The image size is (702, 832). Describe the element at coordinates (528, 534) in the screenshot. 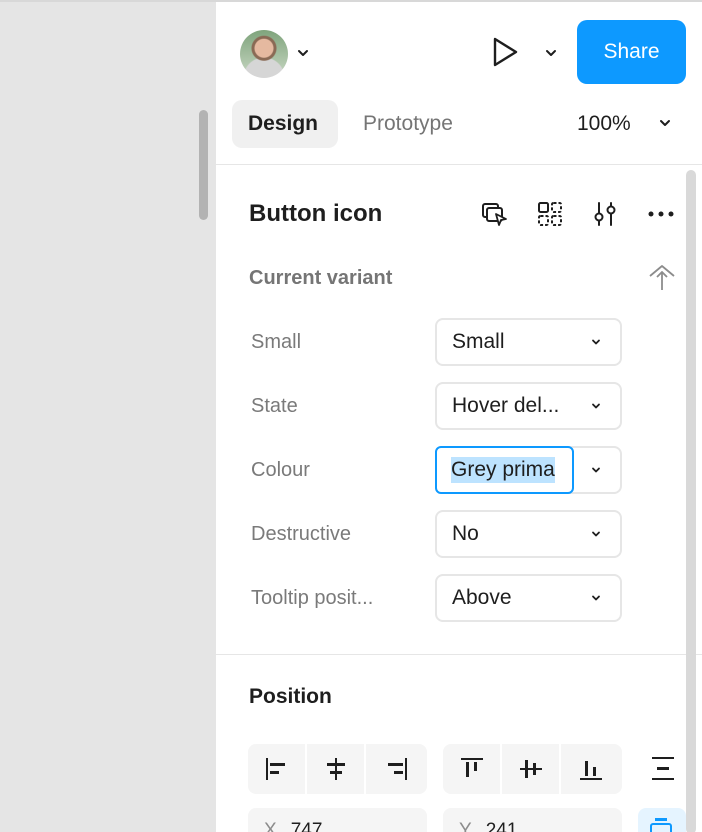

I see `prop-select-destructive: No` at that location.